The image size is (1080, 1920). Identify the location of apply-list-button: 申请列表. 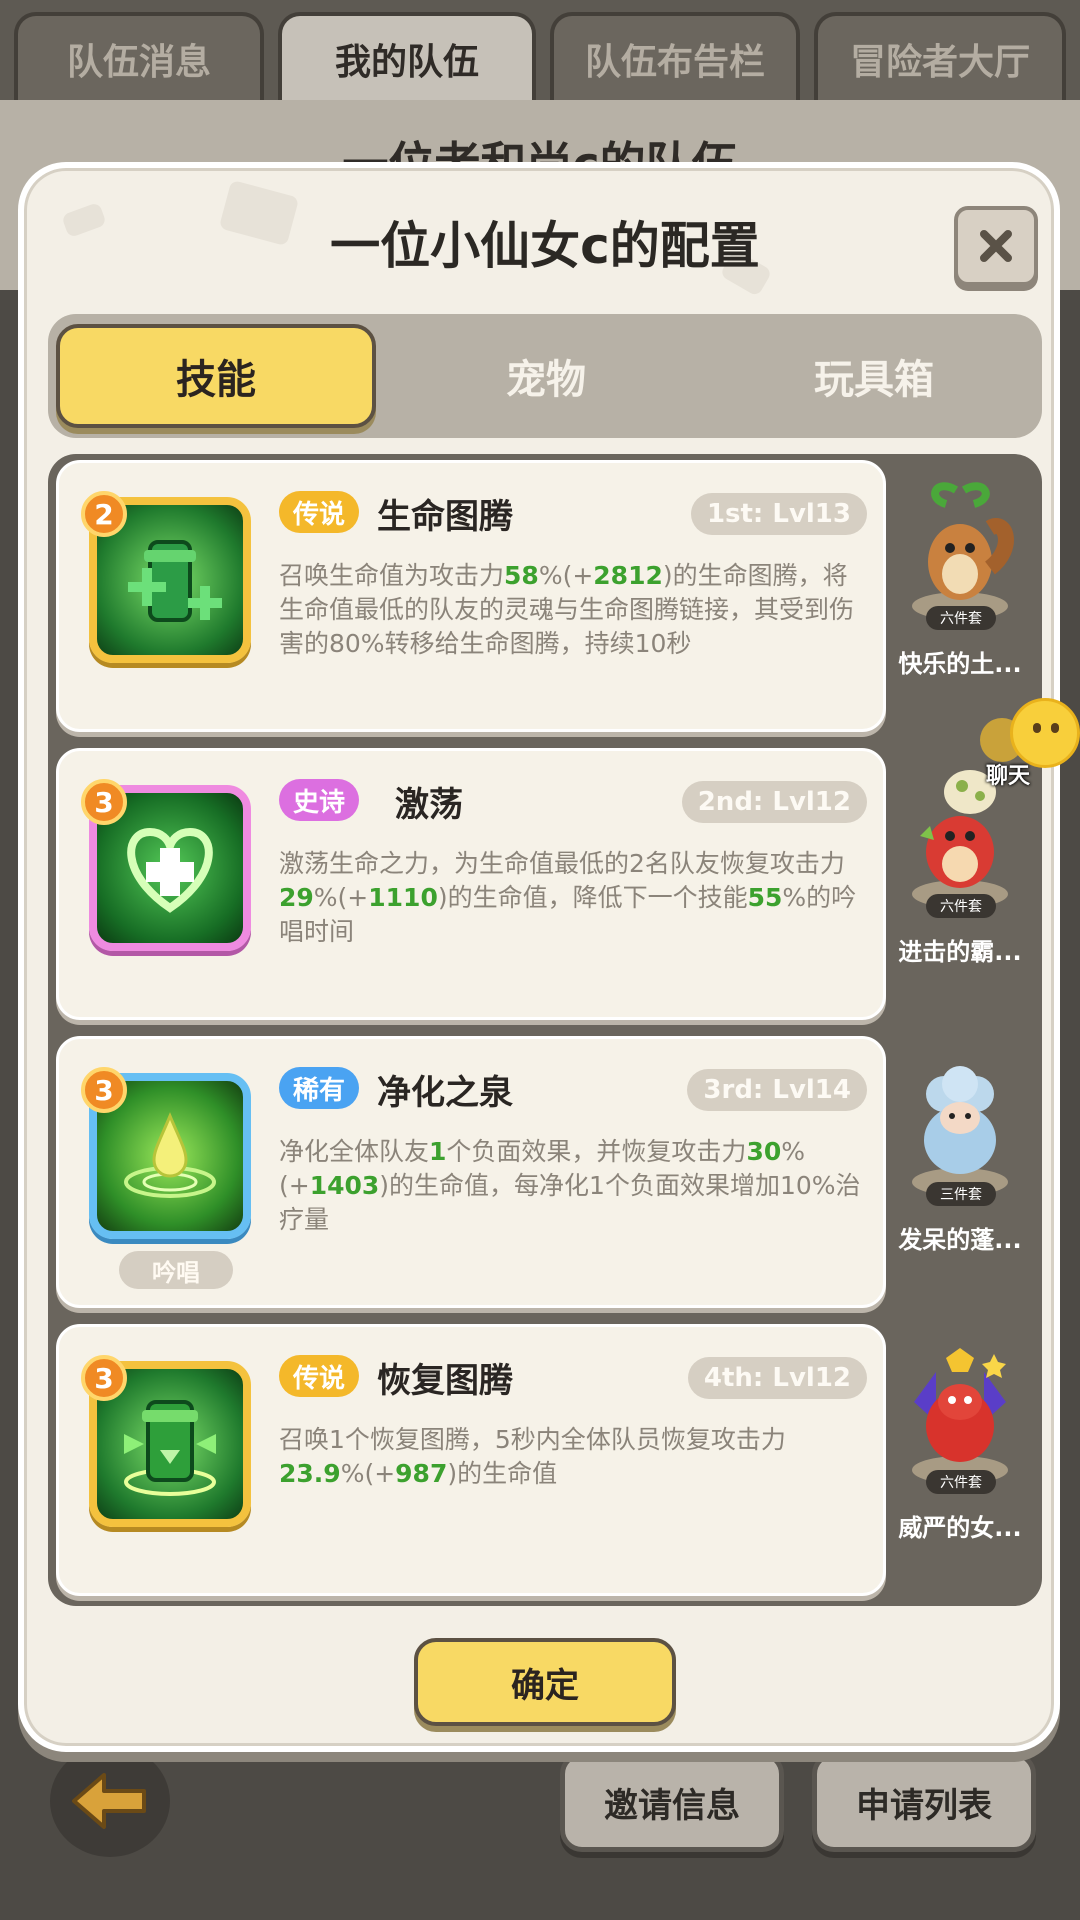
(924, 1802).